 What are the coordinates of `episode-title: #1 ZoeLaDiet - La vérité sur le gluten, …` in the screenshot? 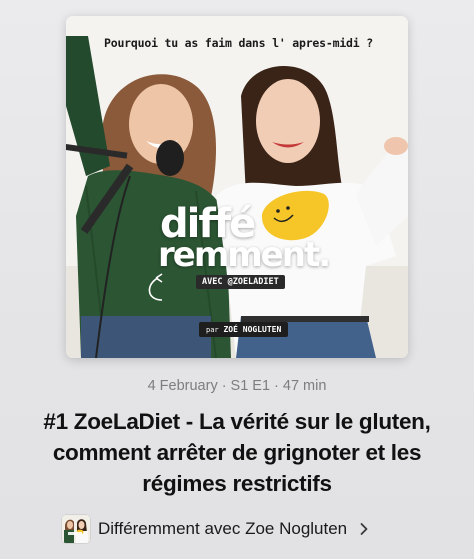 It's located at (237, 452).